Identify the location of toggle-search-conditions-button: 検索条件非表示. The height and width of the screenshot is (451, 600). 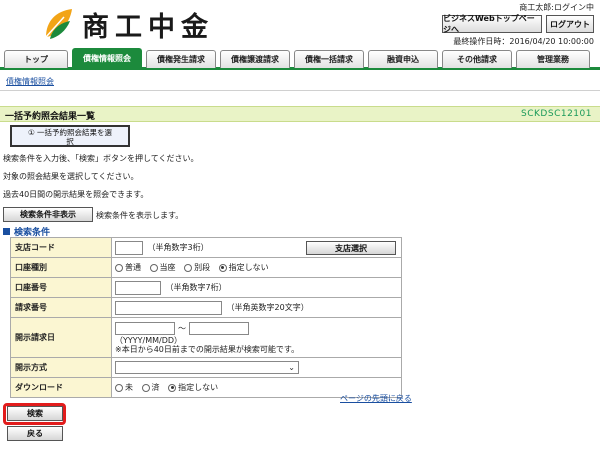
(48, 214).